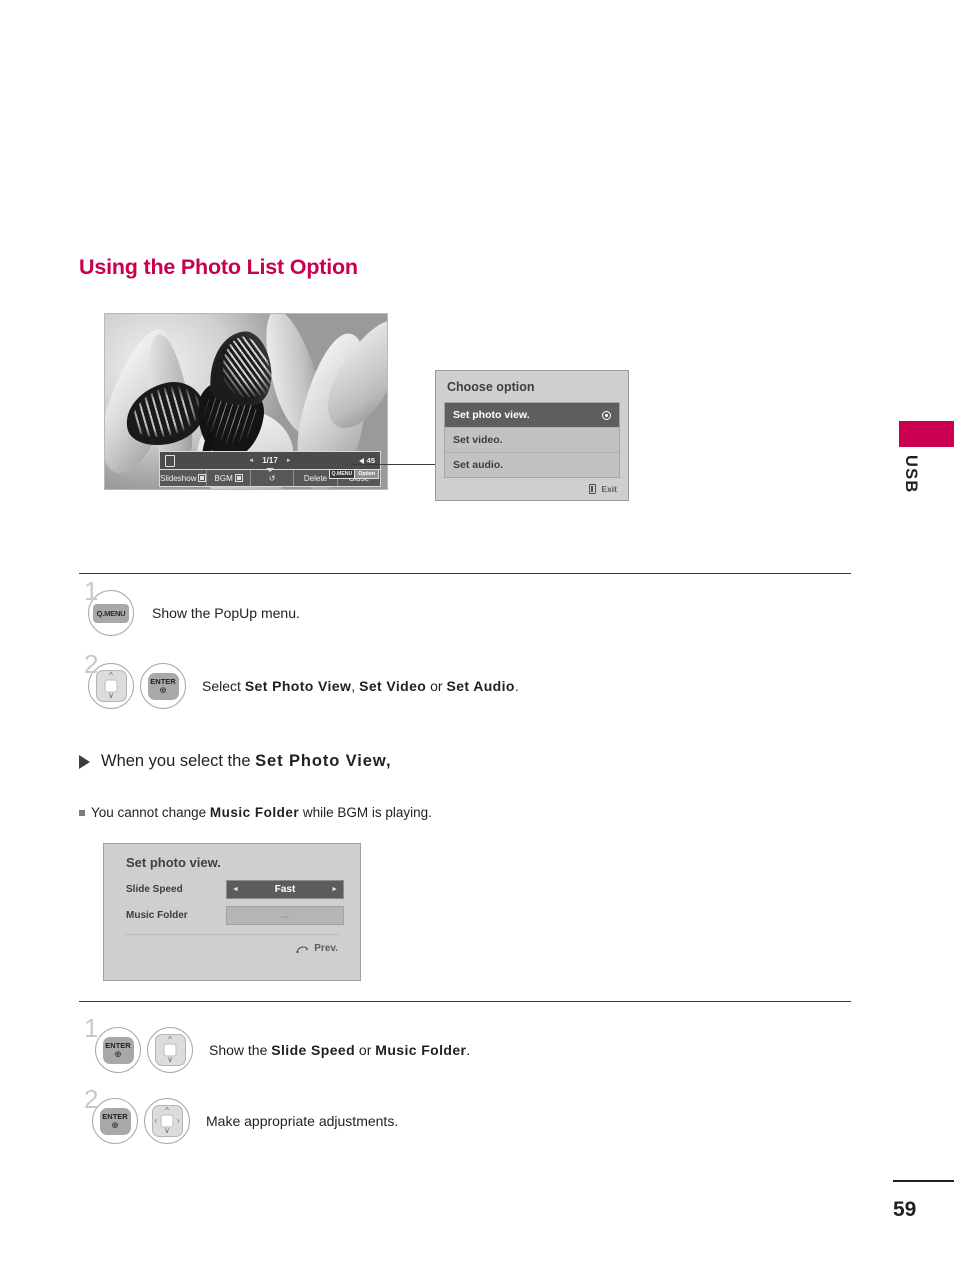  I want to click on radio-selected-icon, so click(606, 415).